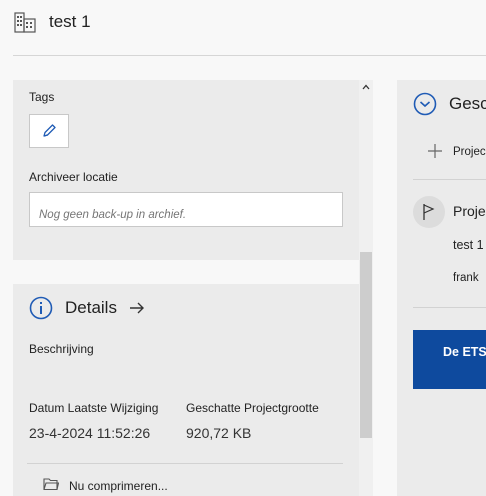 The image size is (486, 496). I want to click on scrollbar, so click(366, 288).